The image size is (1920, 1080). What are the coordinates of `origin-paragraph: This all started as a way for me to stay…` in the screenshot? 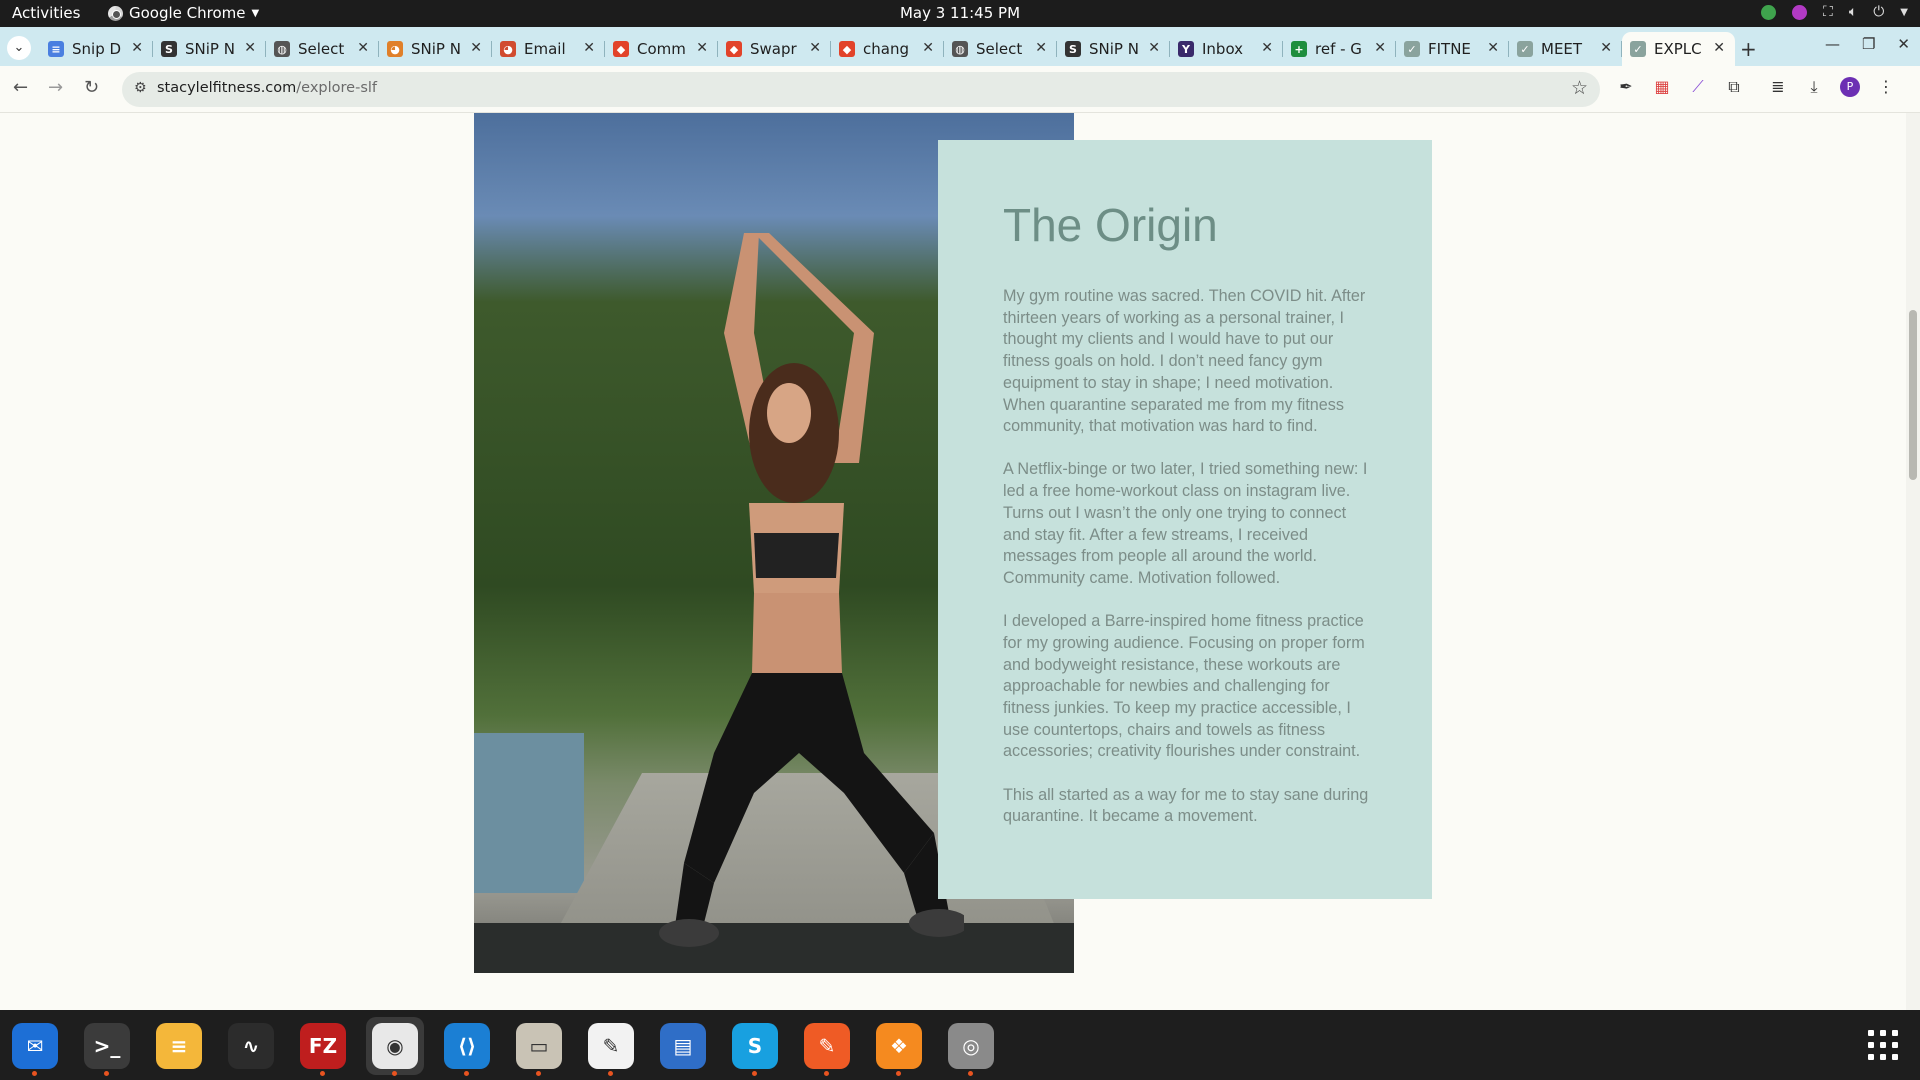 It's located at (1186, 805).